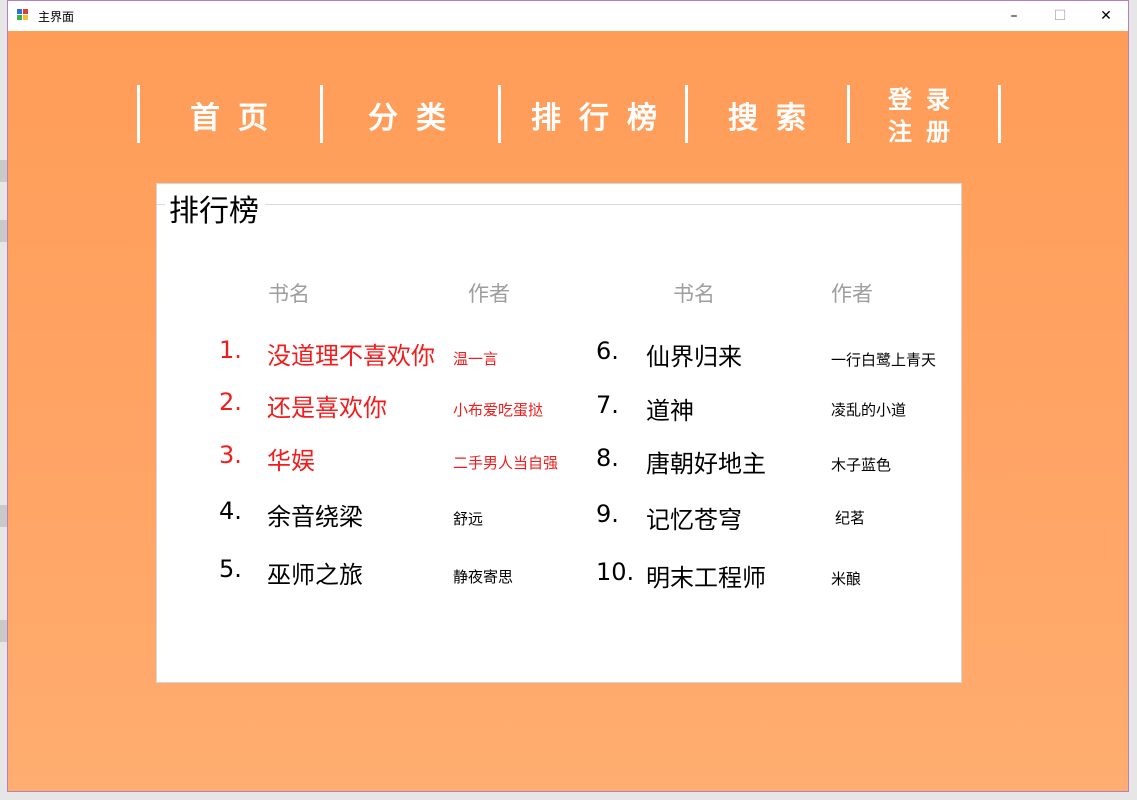 This screenshot has height=800, width=1137. Describe the element at coordinates (230, 511) in the screenshot. I see `rank-number: 4.` at that location.